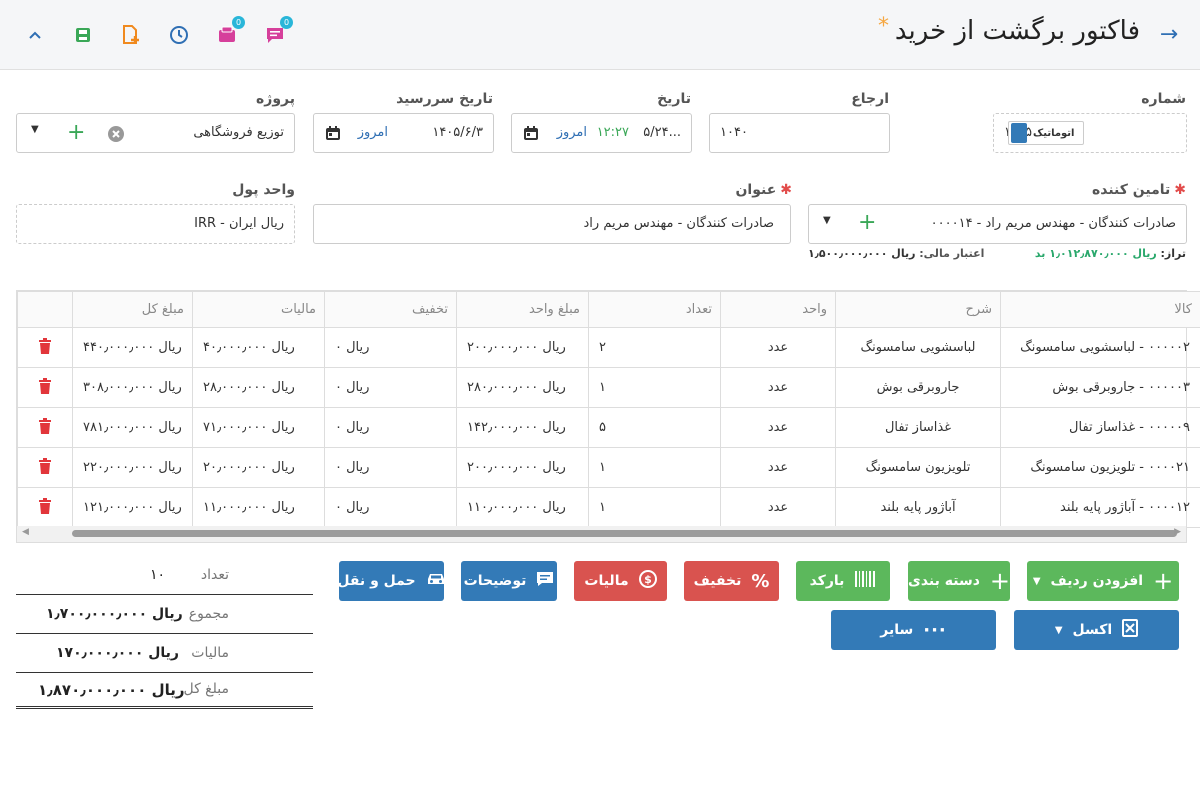 Image resolution: width=1200 pixels, height=800 pixels. I want to click on scroll-right-icon: ▶, so click(1177, 532).